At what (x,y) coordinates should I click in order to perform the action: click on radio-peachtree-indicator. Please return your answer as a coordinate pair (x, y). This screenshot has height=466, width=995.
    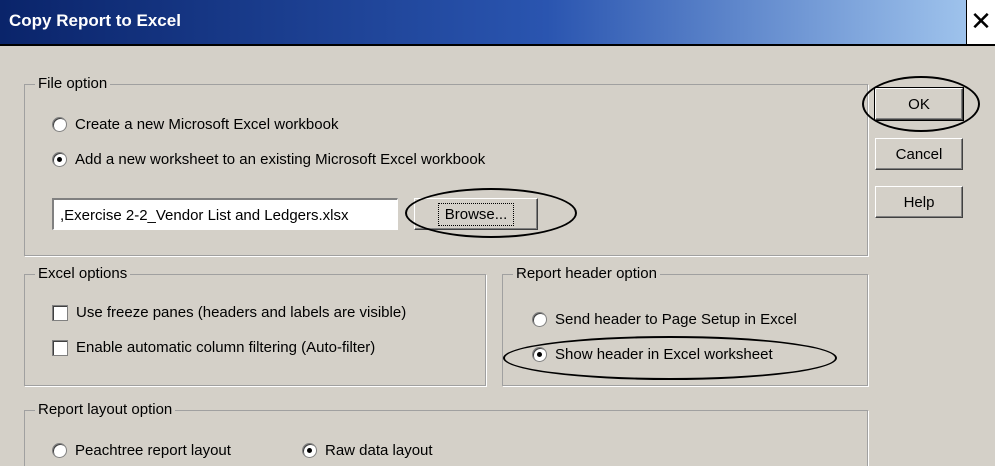
    Looking at the image, I should click on (59, 450).